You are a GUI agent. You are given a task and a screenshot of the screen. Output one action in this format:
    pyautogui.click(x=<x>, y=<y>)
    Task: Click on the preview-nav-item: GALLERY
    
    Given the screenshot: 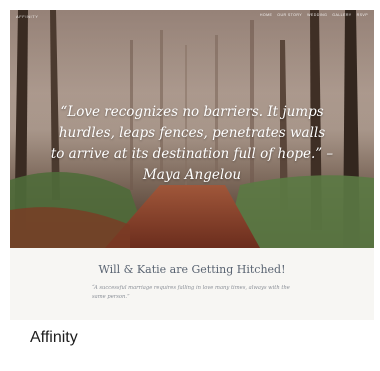 What is the action you would take?
    pyautogui.click(x=342, y=15)
    